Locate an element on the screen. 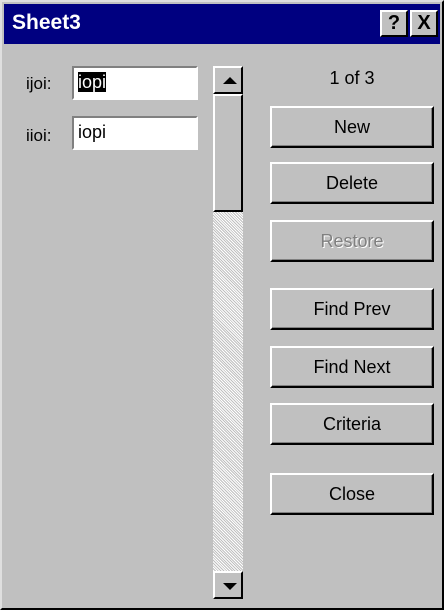 This screenshot has width=444, height=610. criteria-button: Criteria is located at coordinates (352, 424).